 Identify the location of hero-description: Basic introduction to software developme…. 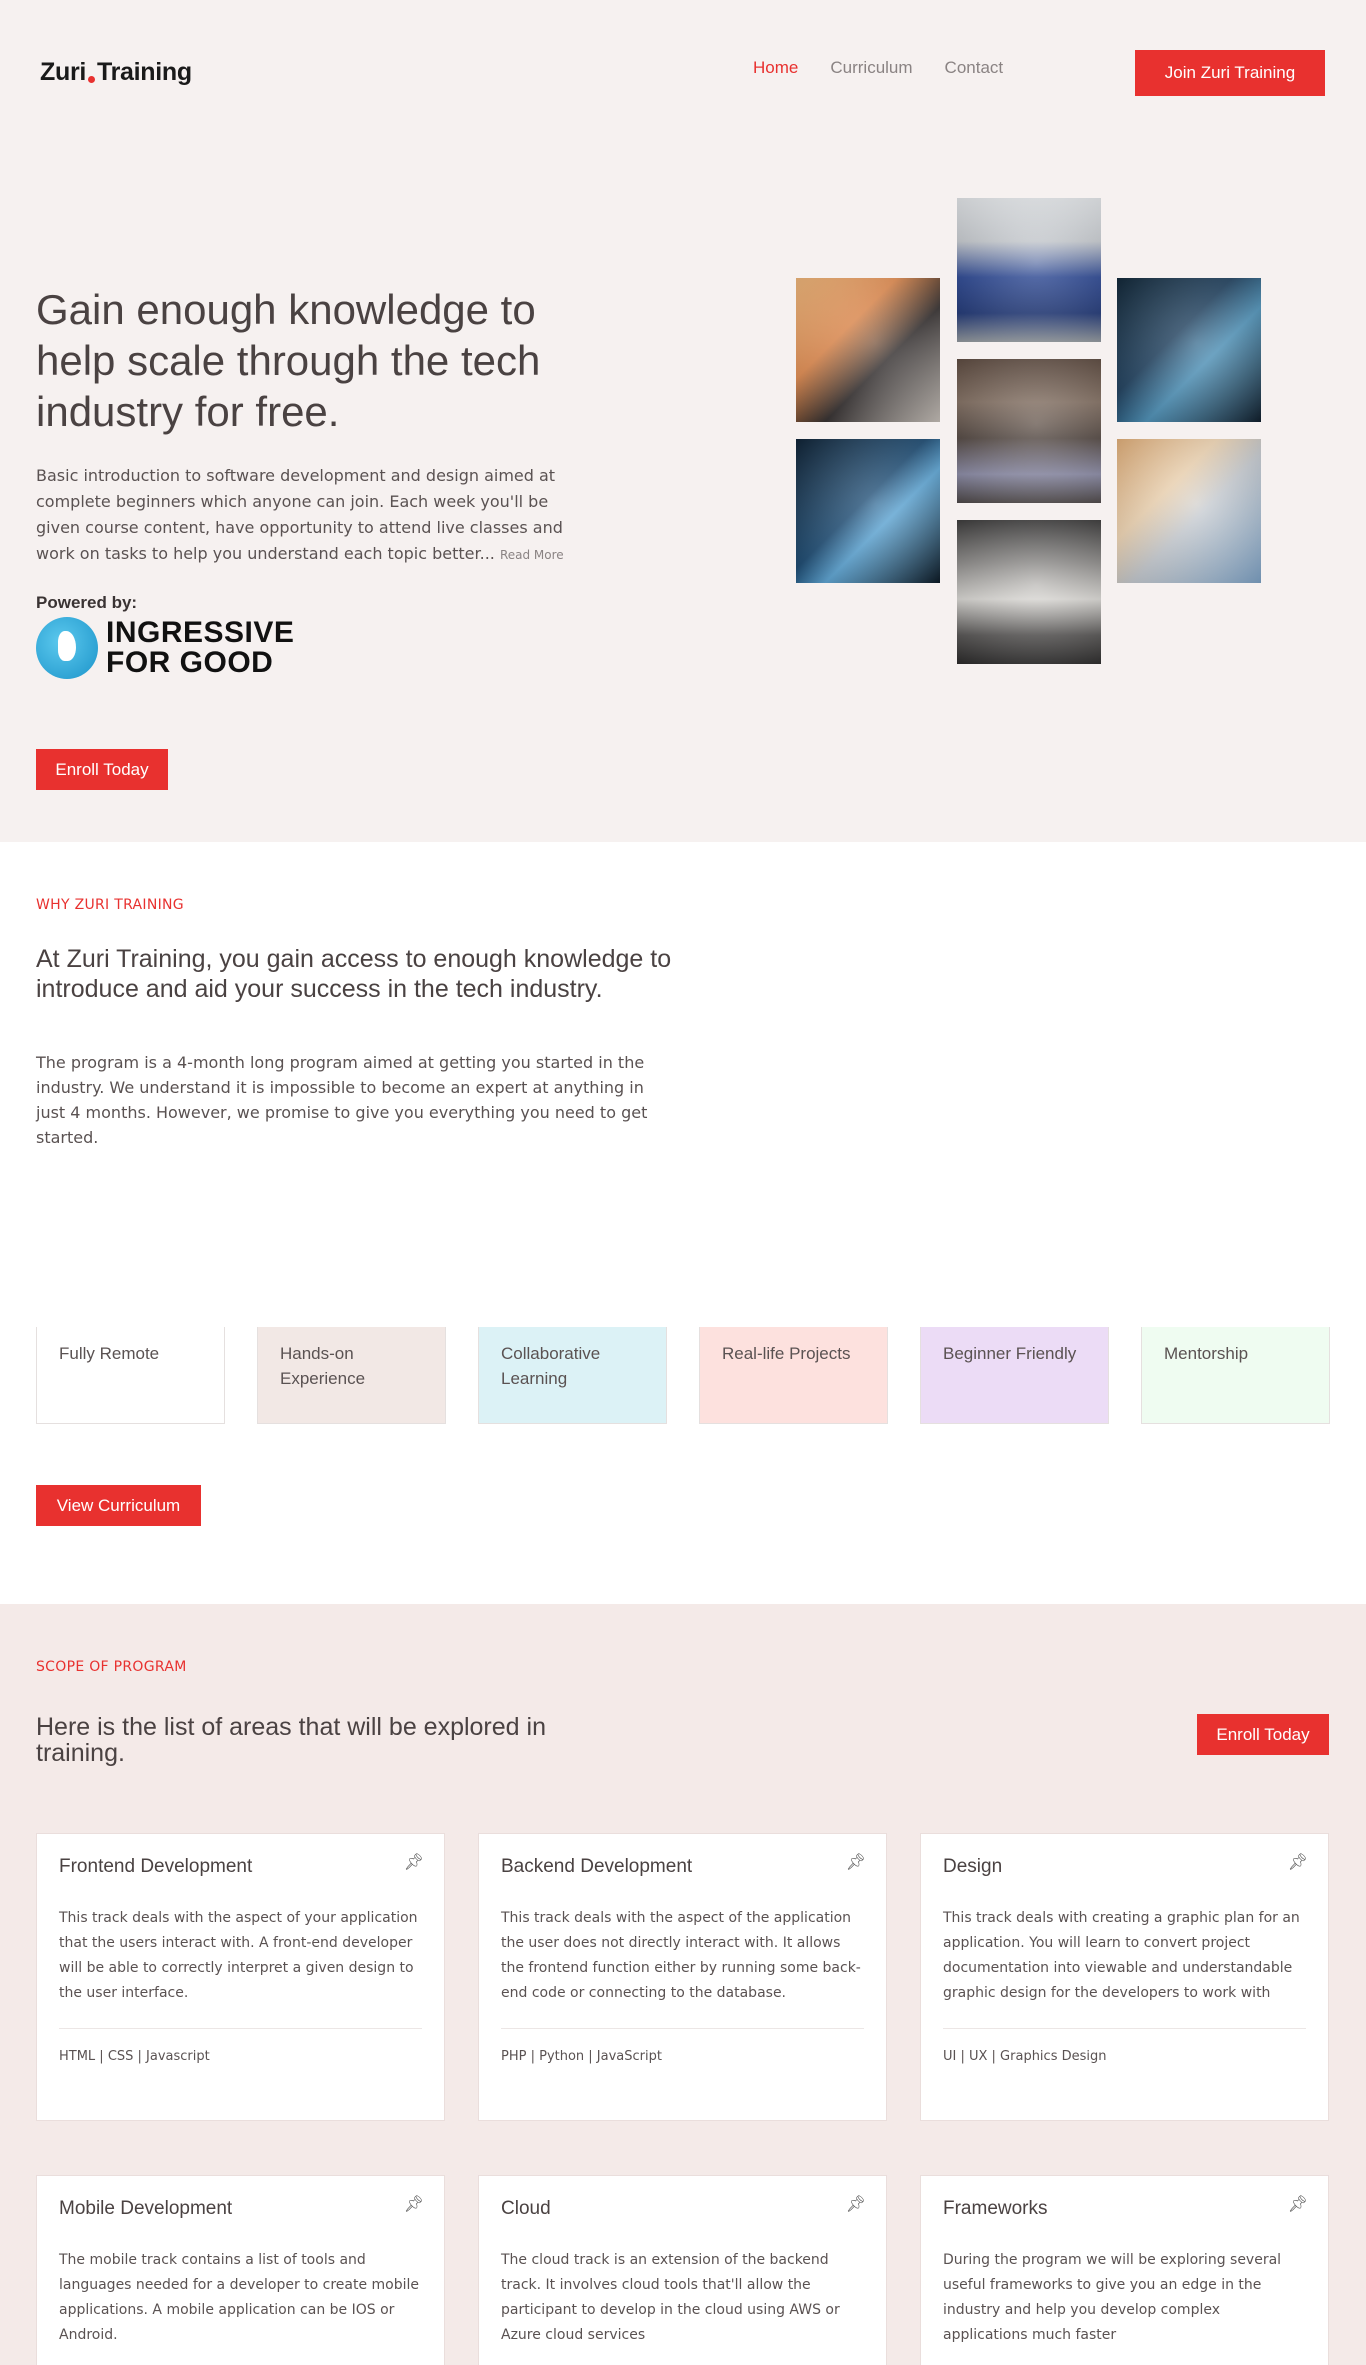
(301, 515).